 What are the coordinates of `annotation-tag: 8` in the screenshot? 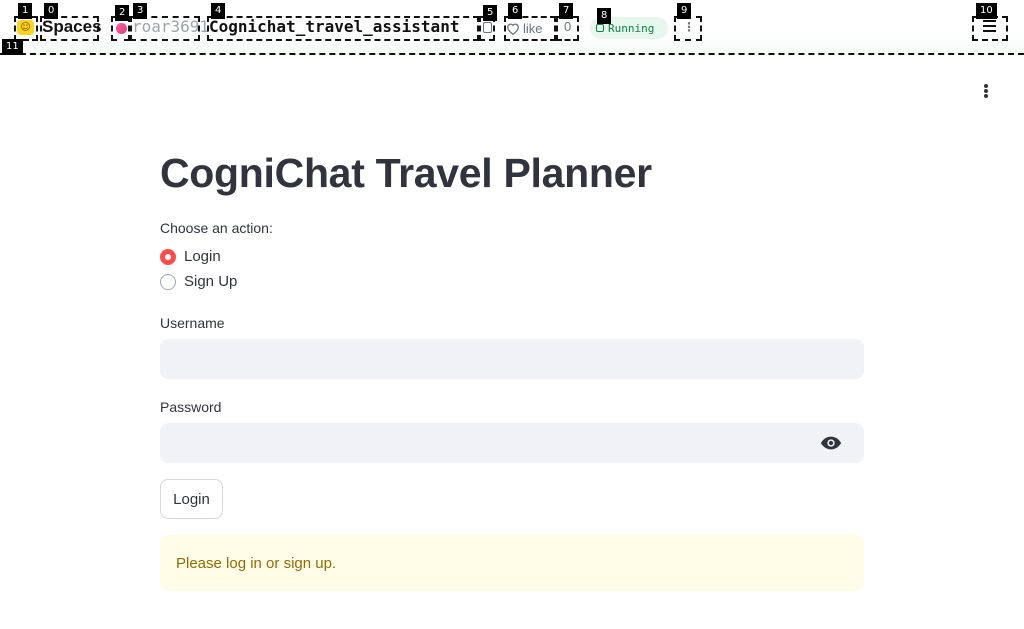 It's located at (604, 16).